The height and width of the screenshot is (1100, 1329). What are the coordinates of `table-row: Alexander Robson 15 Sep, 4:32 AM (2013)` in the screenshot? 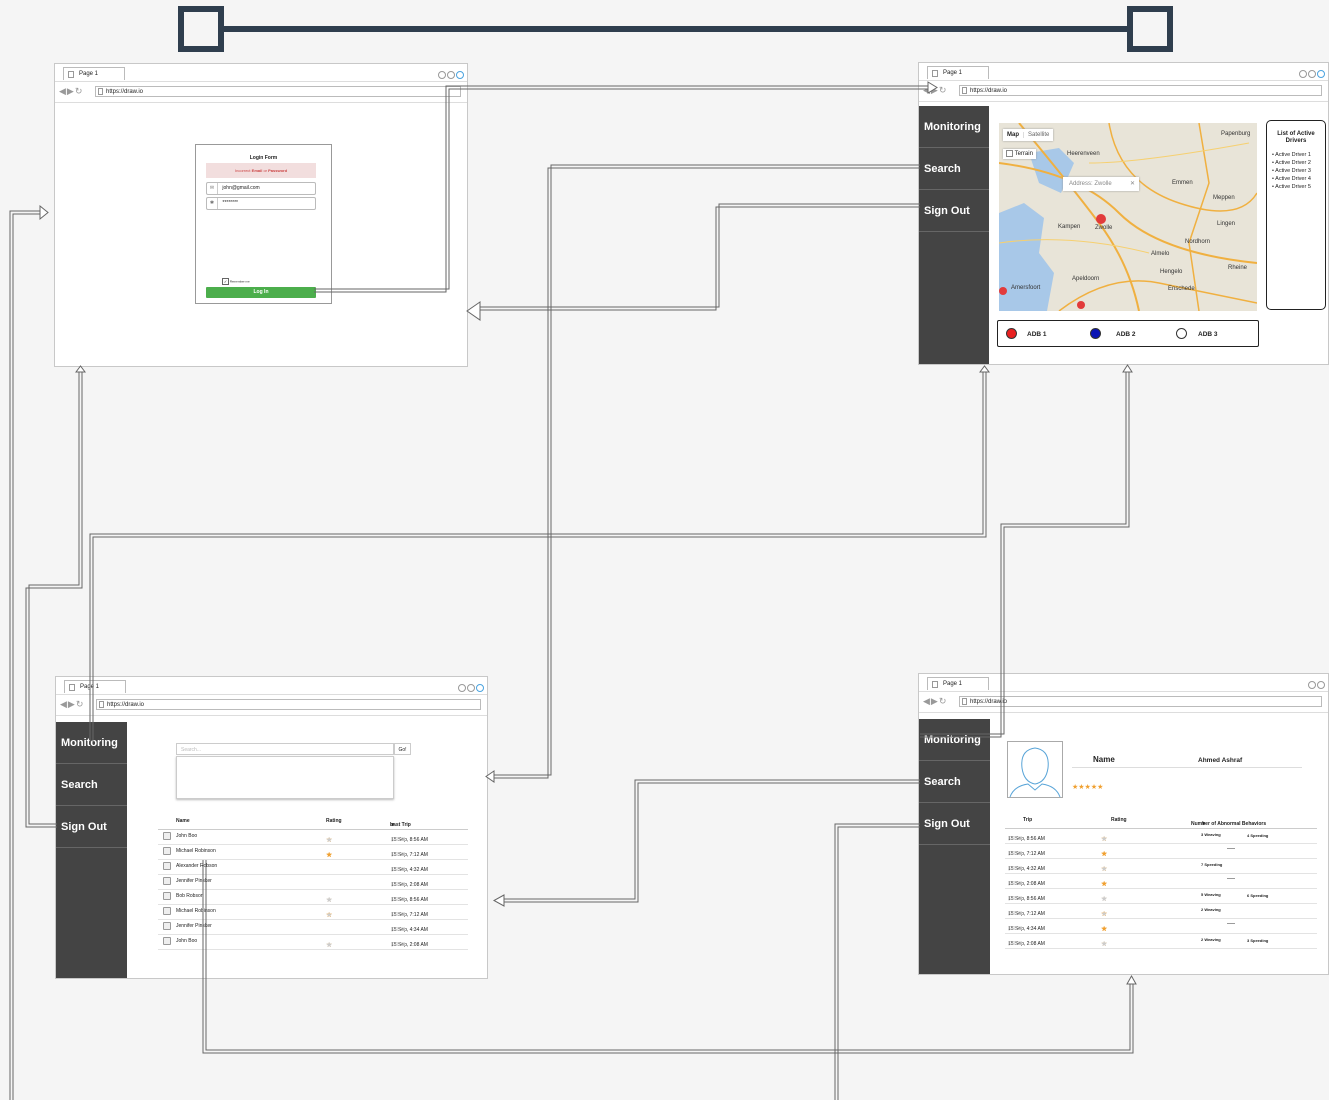 It's located at (313, 867).